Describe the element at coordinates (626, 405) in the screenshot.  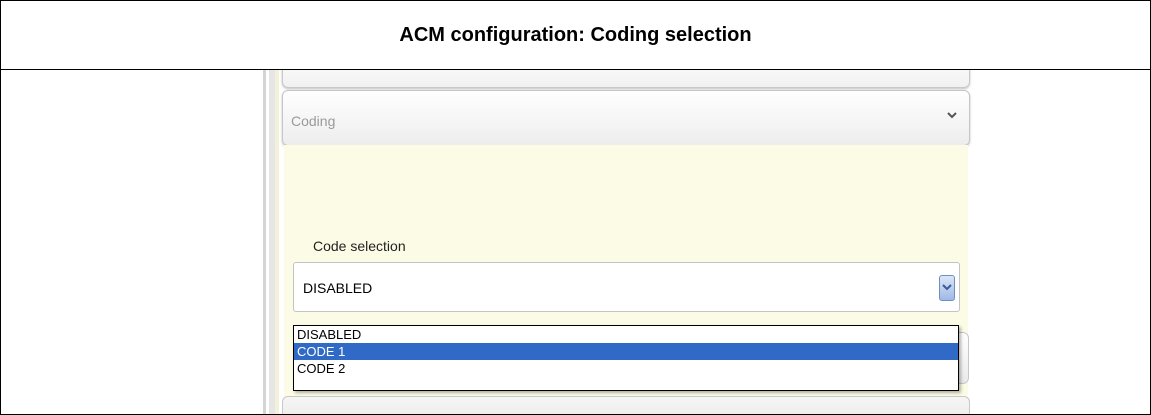
I see `next-panel-header` at that location.